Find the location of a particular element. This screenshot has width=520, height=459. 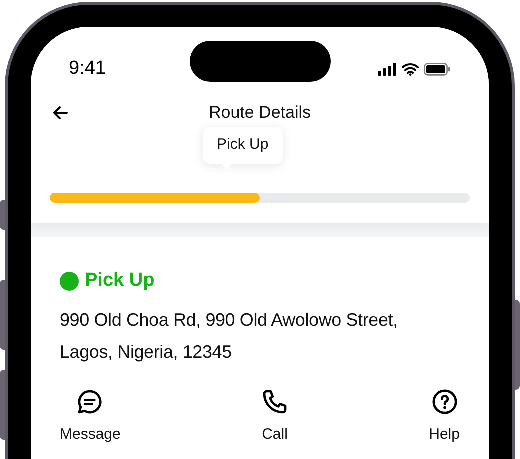

screen-title: Route Details is located at coordinates (260, 113).